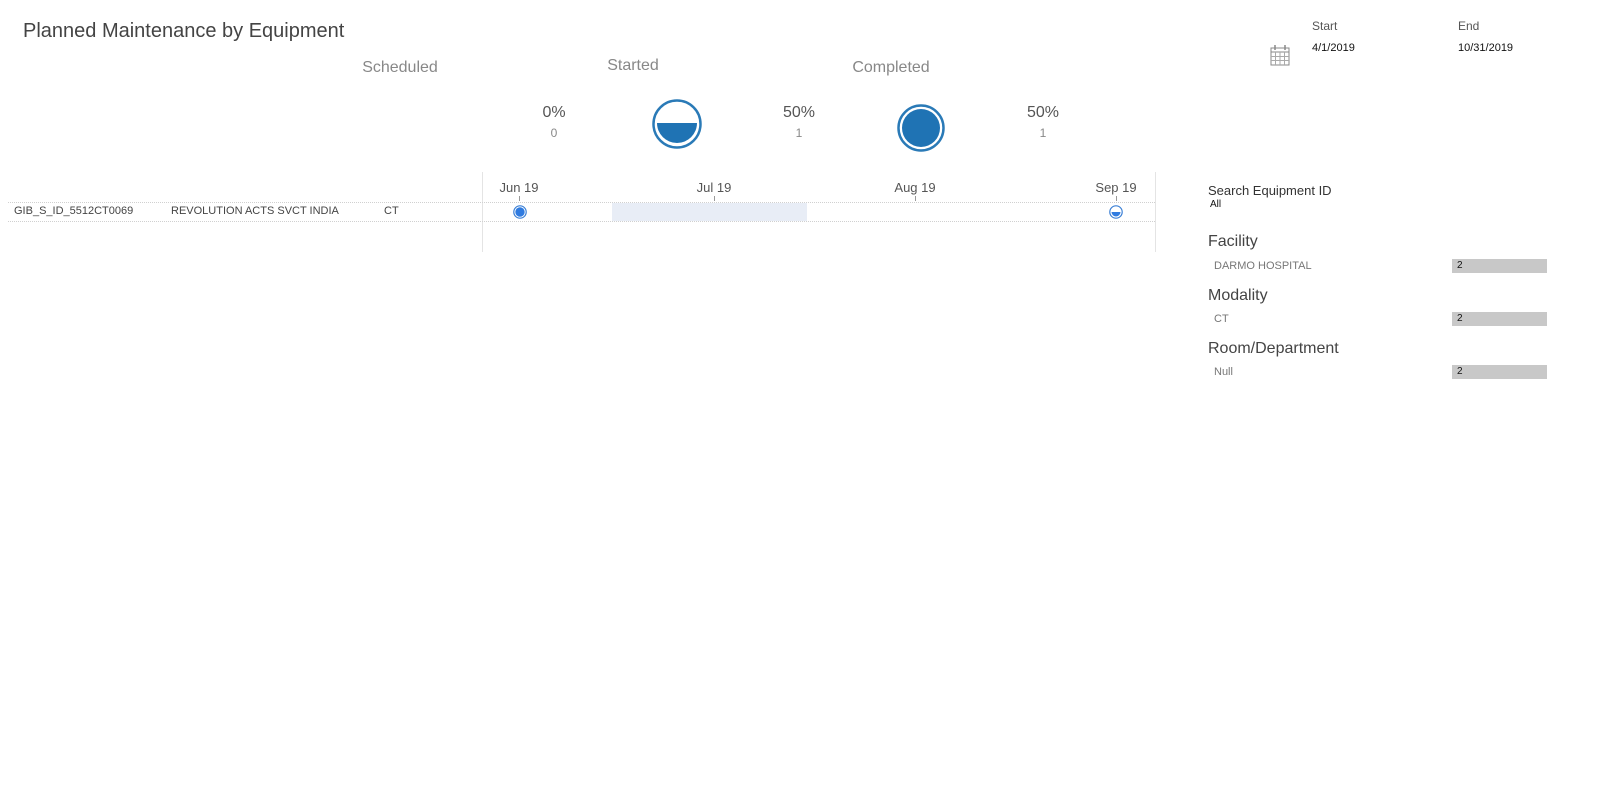 Image resolution: width=1600 pixels, height=800 pixels. I want to click on gantt-row-bottom-line, so click(581, 221).